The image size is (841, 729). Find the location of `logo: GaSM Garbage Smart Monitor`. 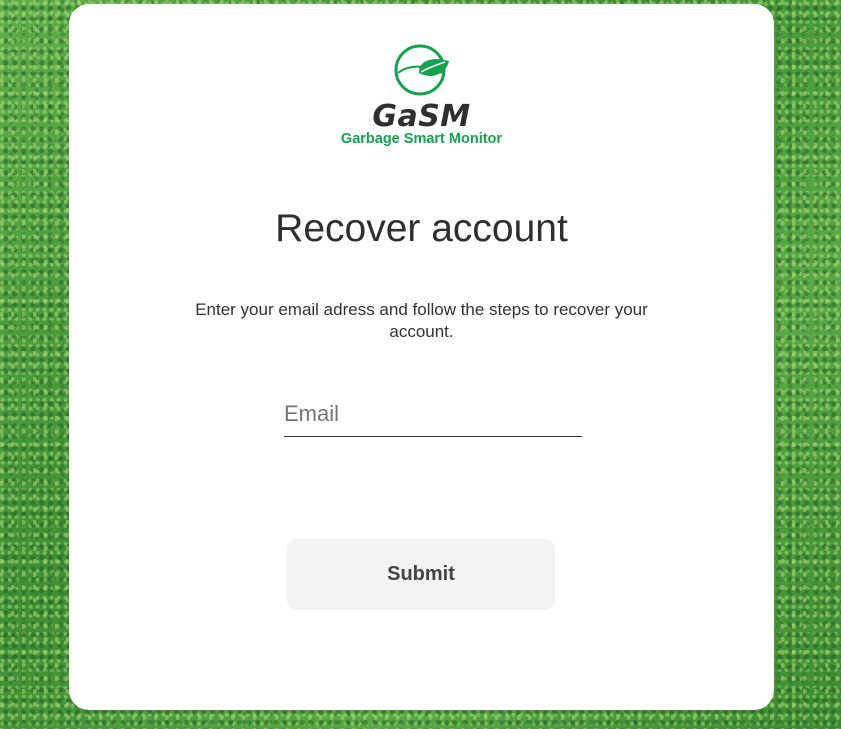

logo: GaSM Garbage Smart Monitor is located at coordinates (421, 95).